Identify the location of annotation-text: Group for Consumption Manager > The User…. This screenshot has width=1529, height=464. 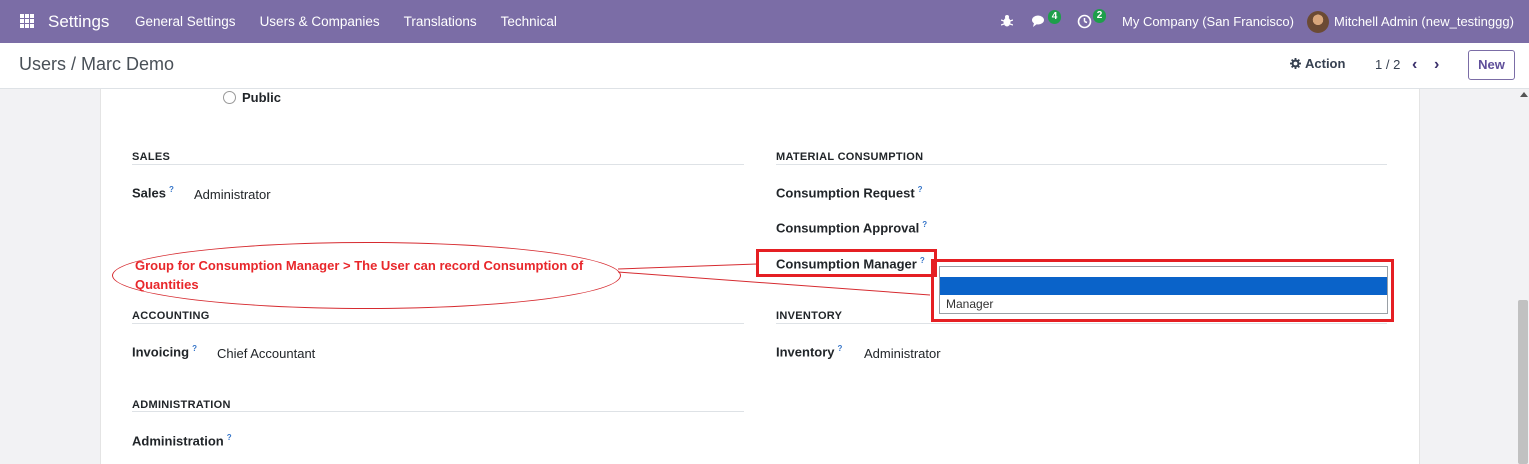
(359, 275).